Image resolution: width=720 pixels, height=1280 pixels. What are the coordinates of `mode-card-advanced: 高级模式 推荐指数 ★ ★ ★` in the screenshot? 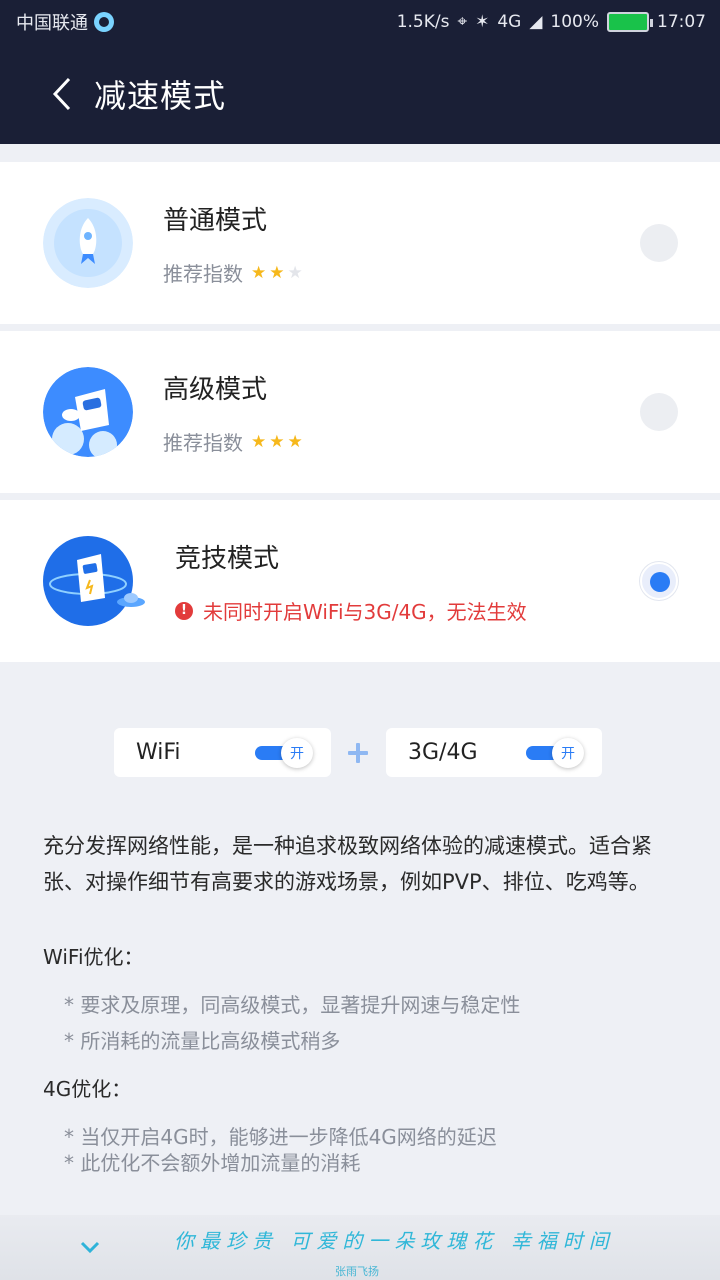 It's located at (360, 412).